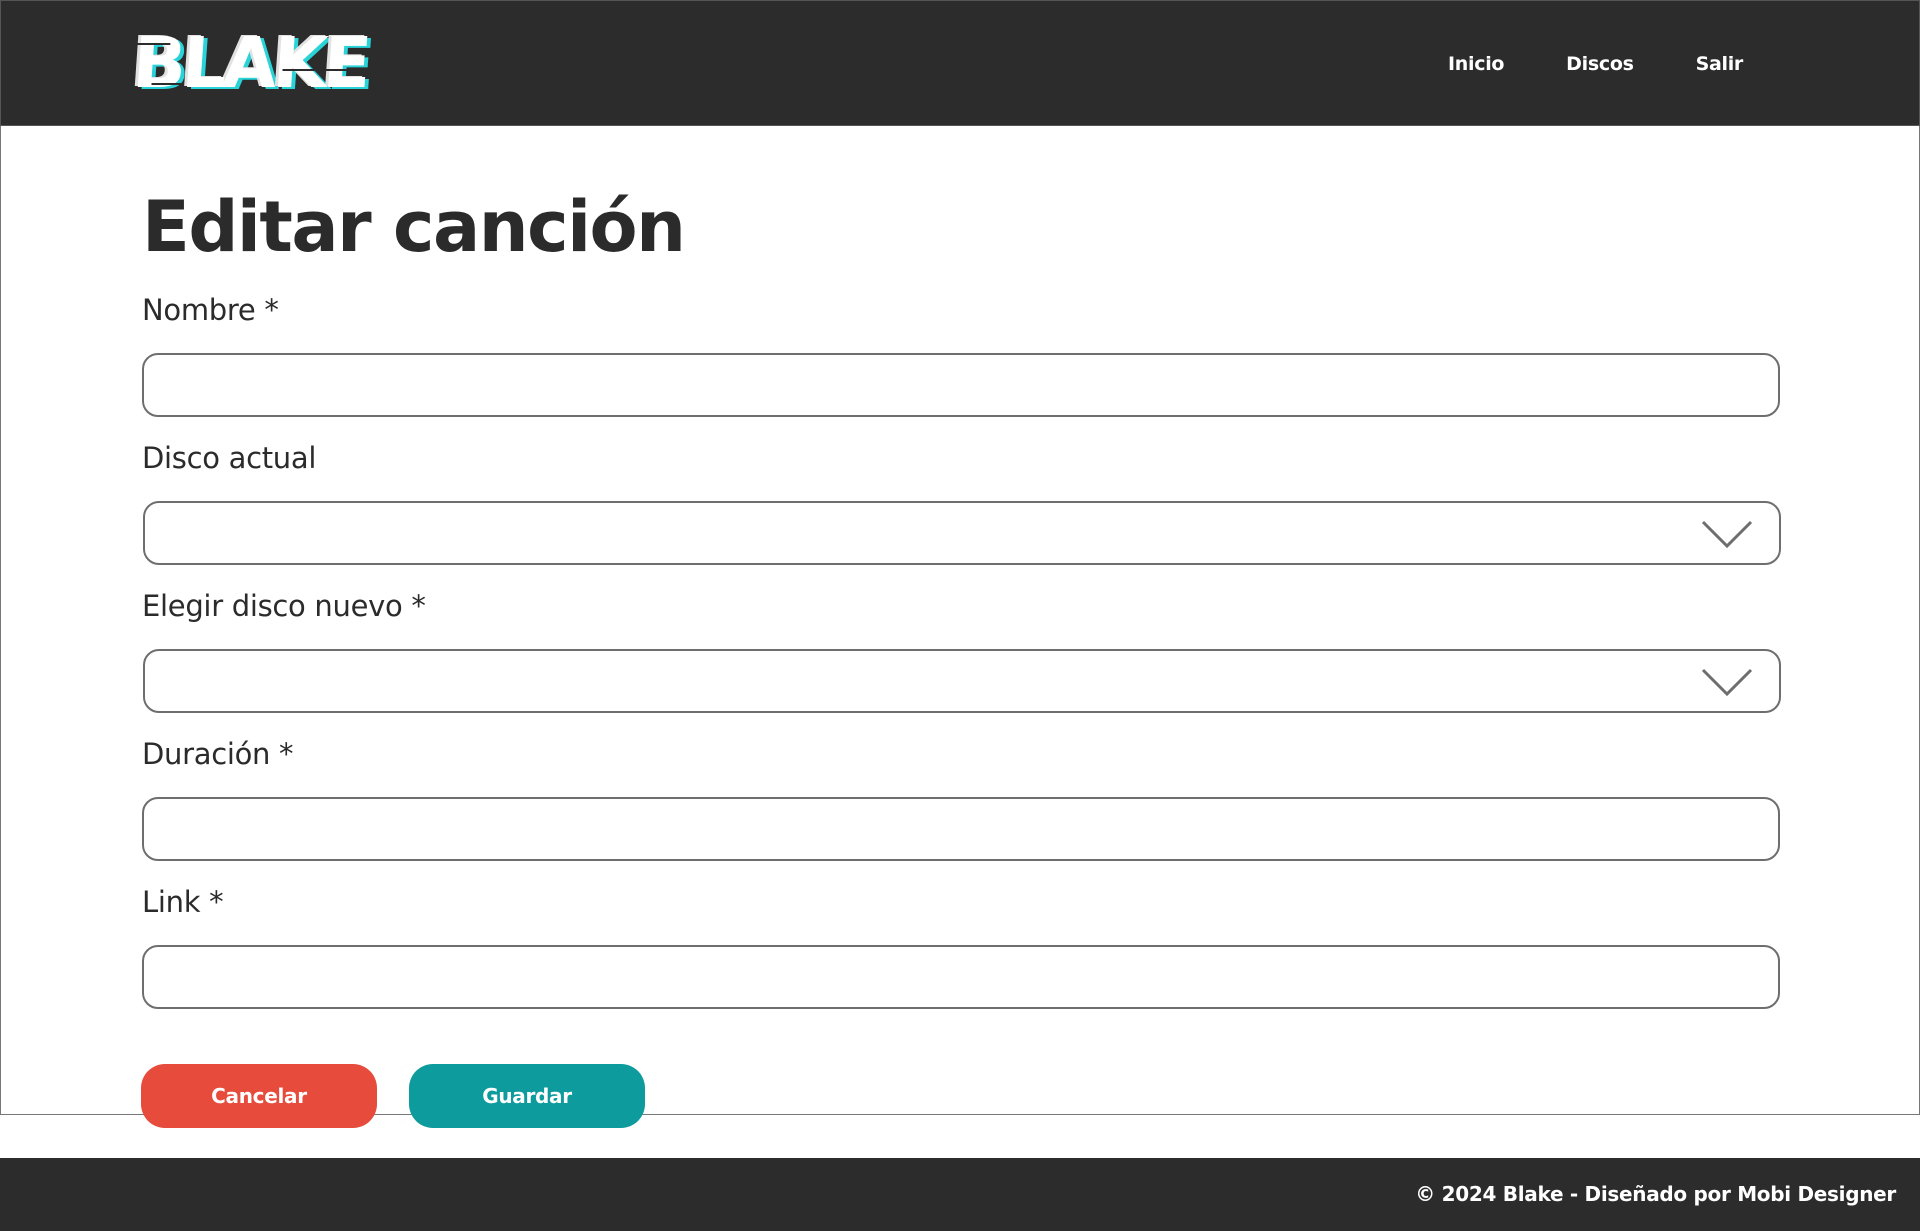 This screenshot has width=1920, height=1231. What do you see at coordinates (183, 902) in the screenshot?
I see `link-label: Link *` at bounding box center [183, 902].